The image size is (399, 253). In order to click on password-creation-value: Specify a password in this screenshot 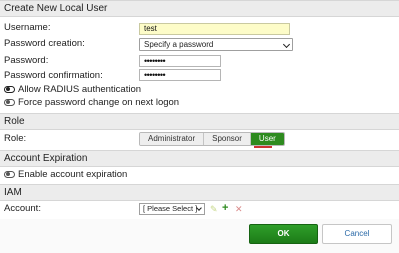, I will do `click(179, 44)`.